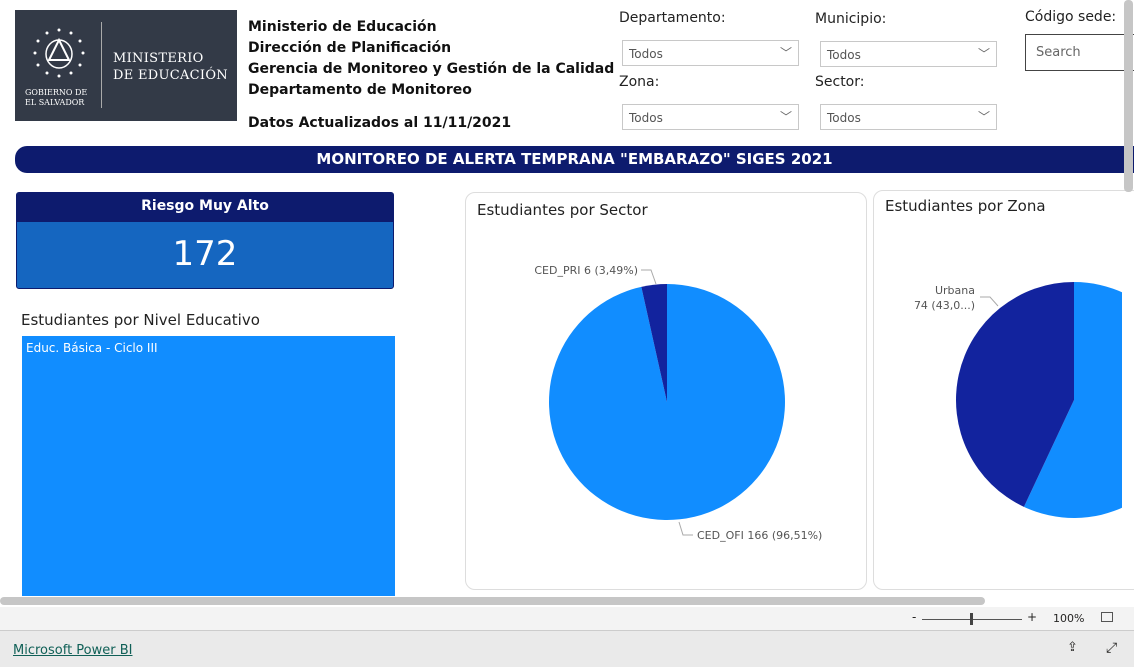 The image size is (1134, 667). What do you see at coordinates (759, 535) in the screenshot?
I see `pie-label-ofi: CED_OFI 166 (96,51%)` at bounding box center [759, 535].